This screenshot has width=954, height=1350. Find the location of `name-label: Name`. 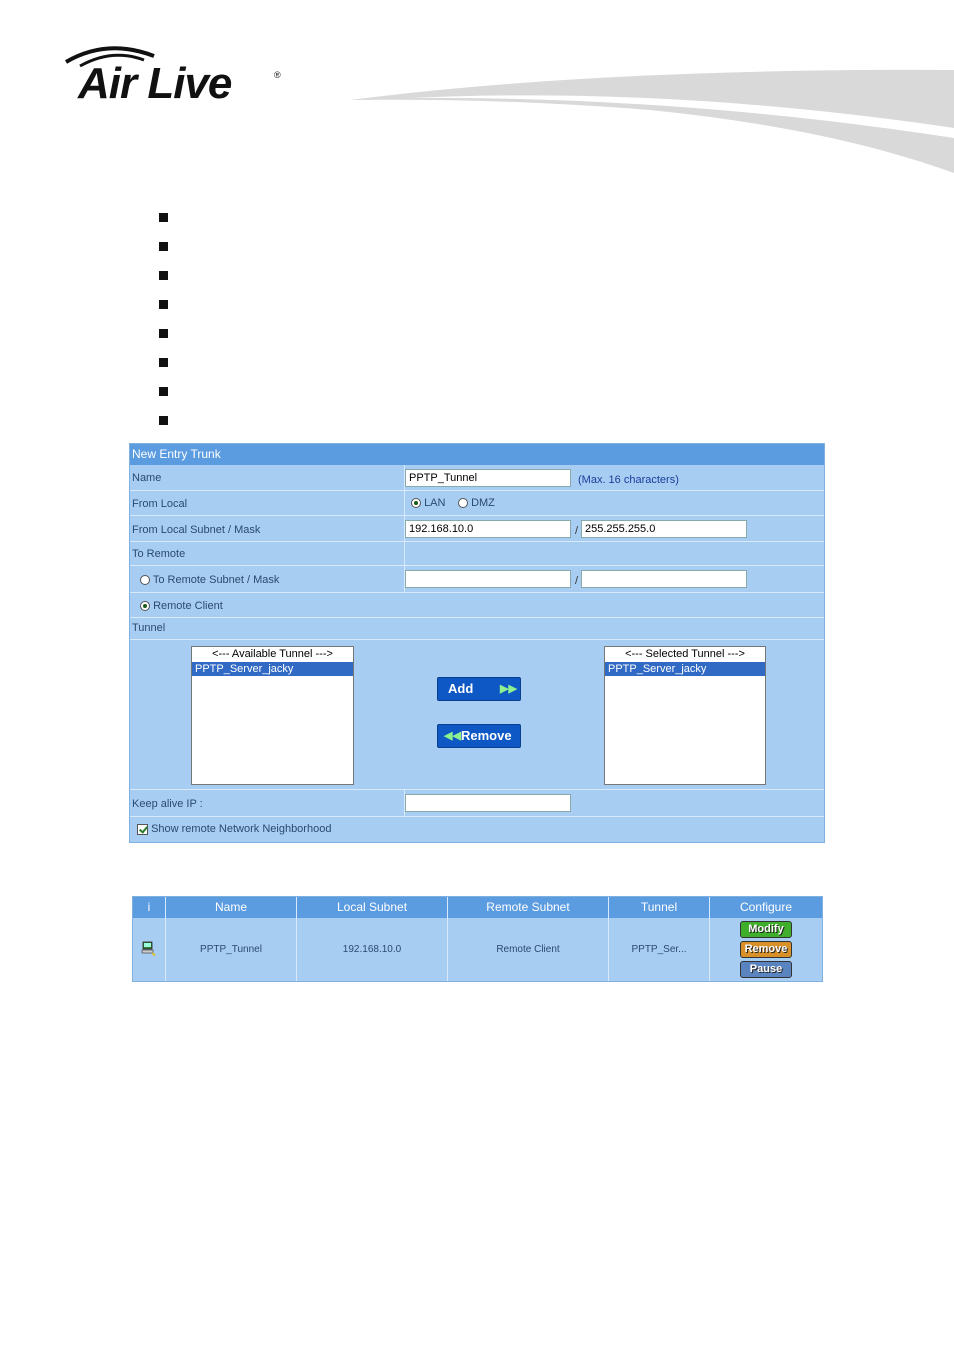

name-label: Name is located at coordinates (147, 478).